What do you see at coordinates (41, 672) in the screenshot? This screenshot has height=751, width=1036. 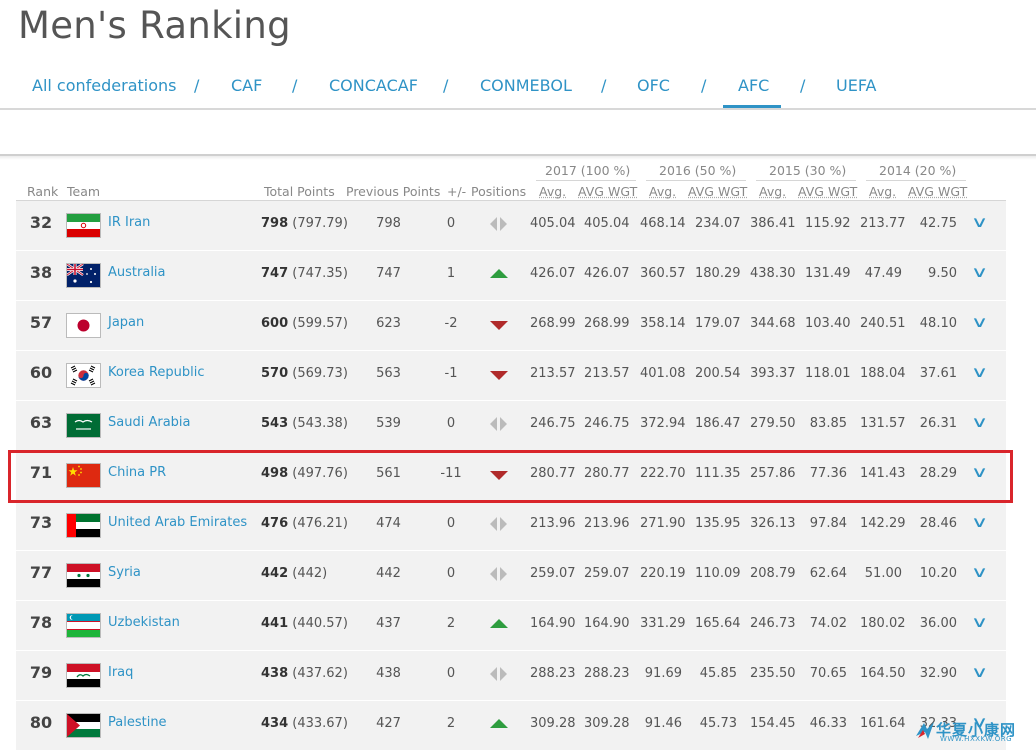 I see `rank-cell: 79` at bounding box center [41, 672].